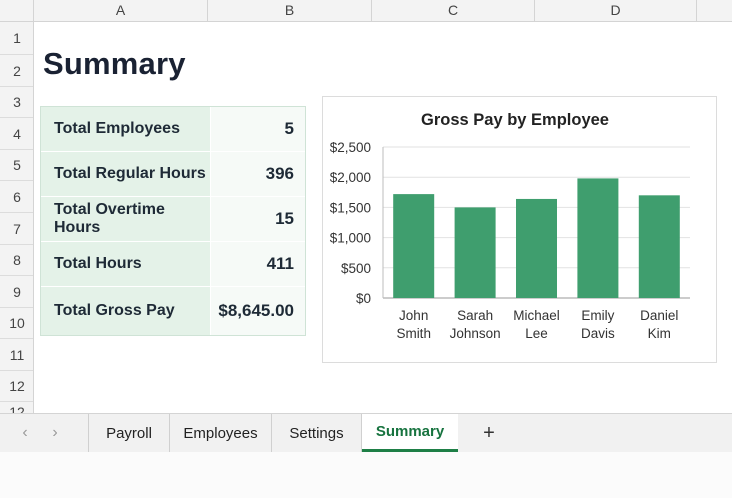  What do you see at coordinates (114, 63) in the screenshot?
I see `sheet-title: Summary` at bounding box center [114, 63].